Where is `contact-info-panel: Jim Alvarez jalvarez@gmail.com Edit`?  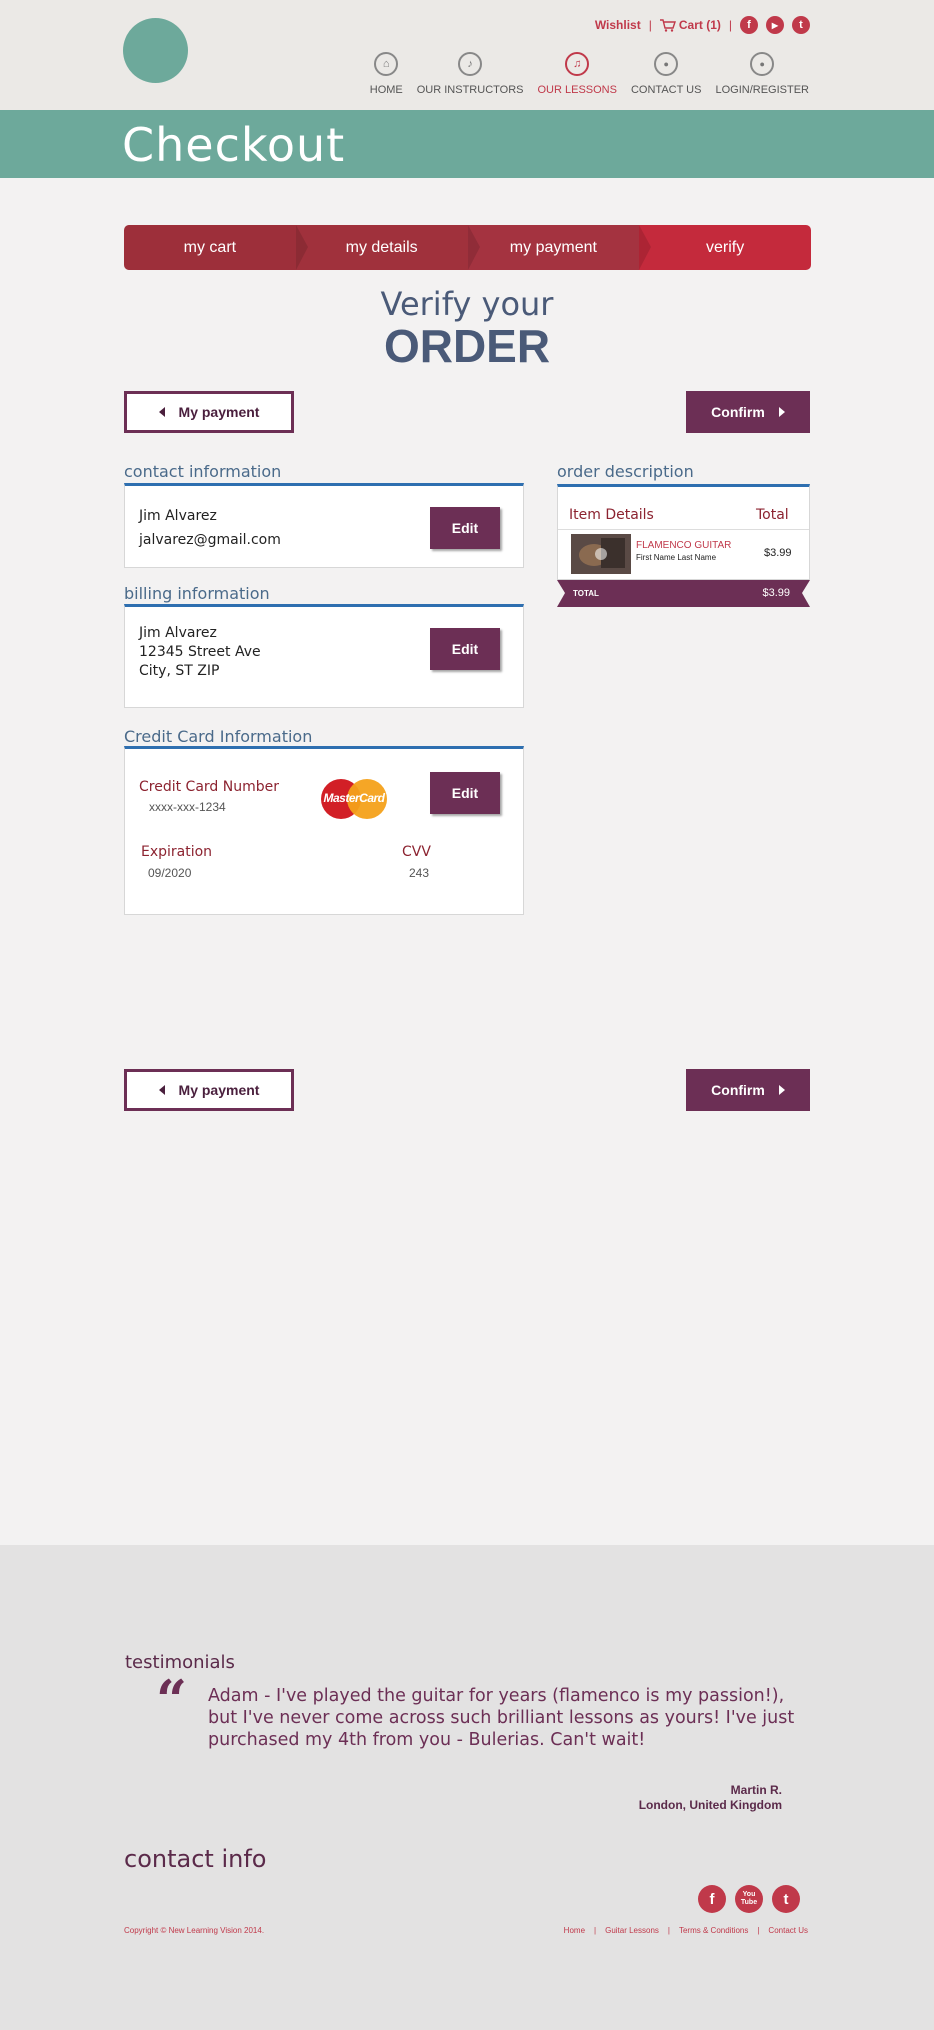
contact-info-panel: Jim Alvarez jalvarez@gmail.com Edit is located at coordinates (324, 525).